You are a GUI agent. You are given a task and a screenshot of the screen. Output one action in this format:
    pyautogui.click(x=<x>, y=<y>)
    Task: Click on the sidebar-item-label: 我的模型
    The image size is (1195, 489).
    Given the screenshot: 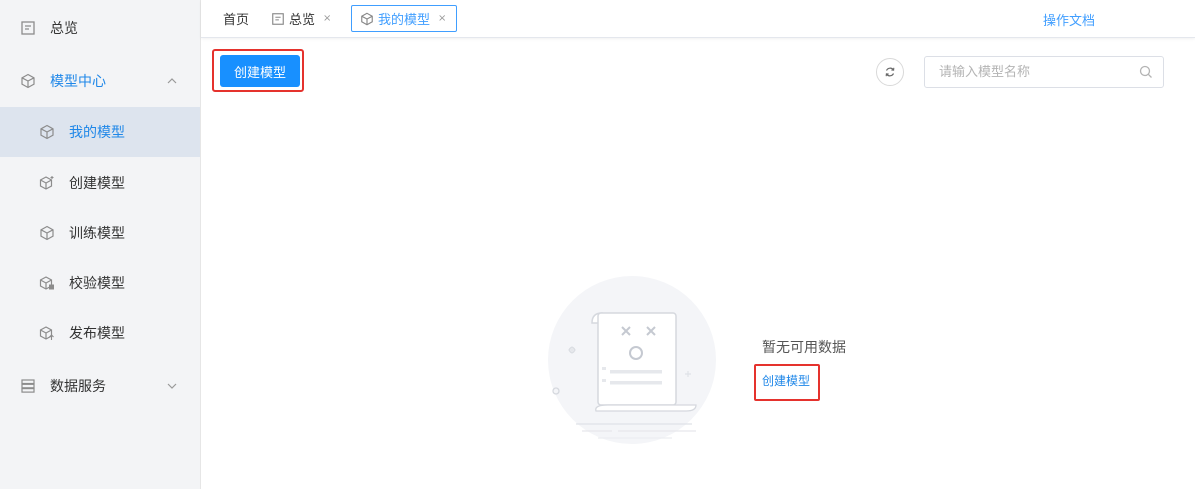 What is the action you would take?
    pyautogui.click(x=97, y=133)
    